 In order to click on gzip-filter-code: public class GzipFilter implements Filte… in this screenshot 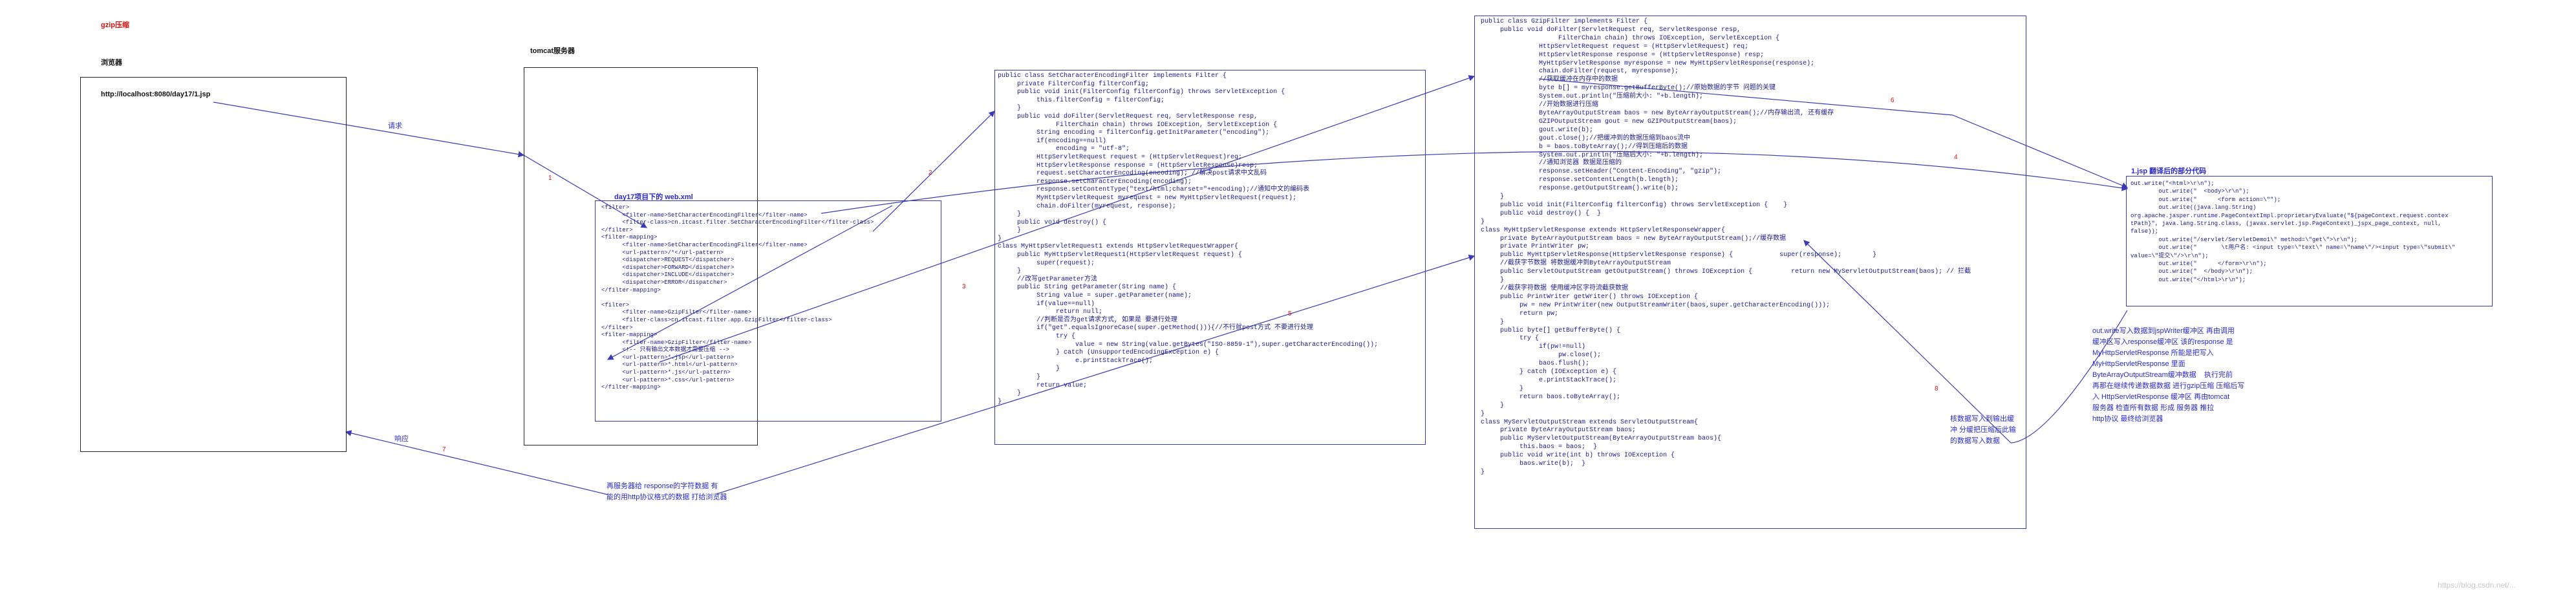, I will do `click(1726, 247)`.